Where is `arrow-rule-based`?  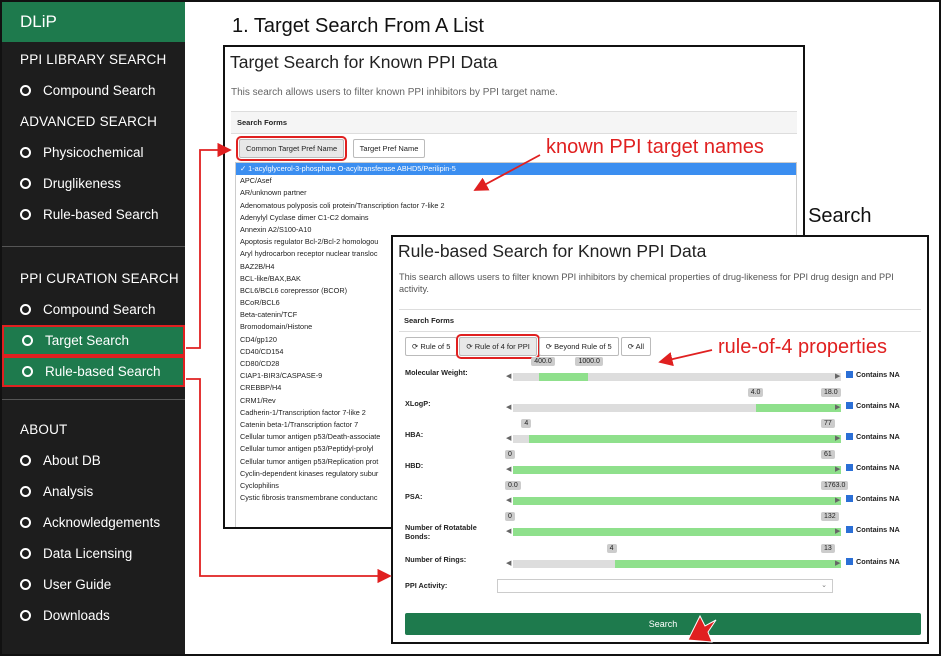
arrow-rule-based is located at coordinates (289, 481).